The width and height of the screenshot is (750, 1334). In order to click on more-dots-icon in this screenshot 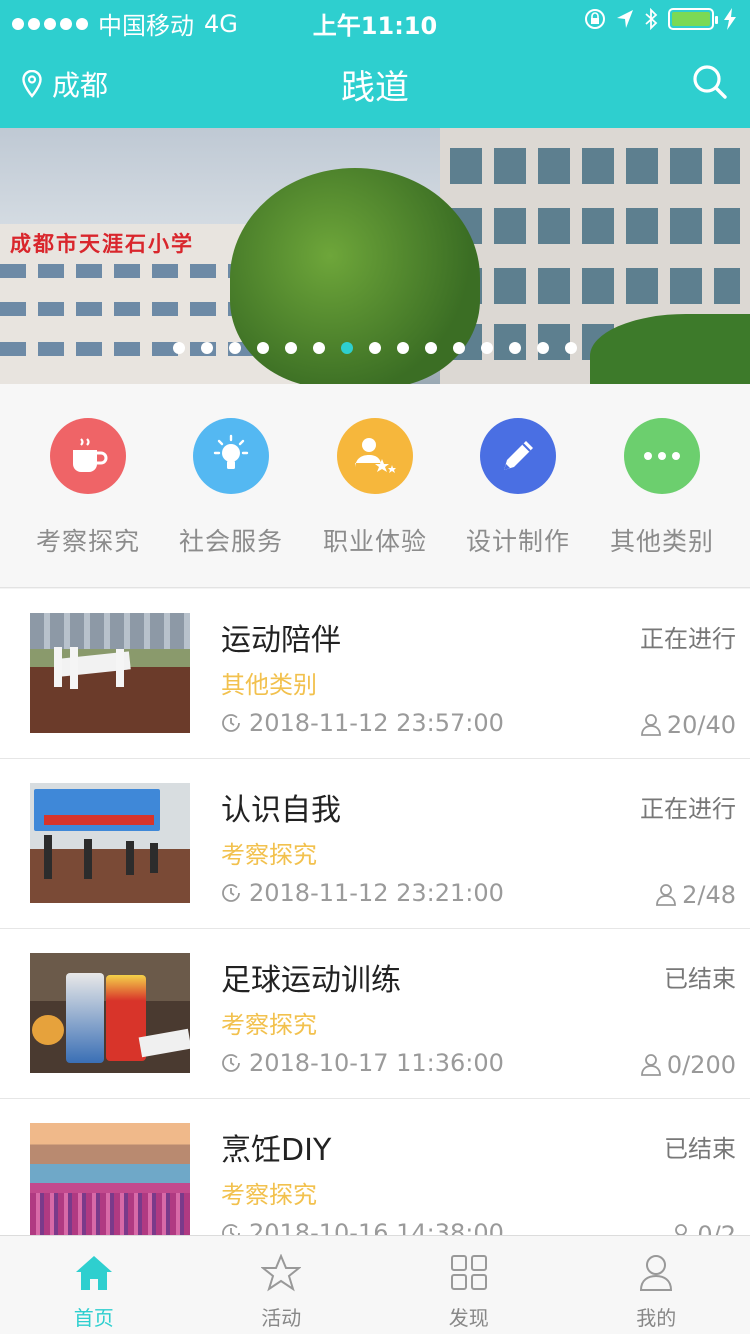, I will do `click(662, 456)`.